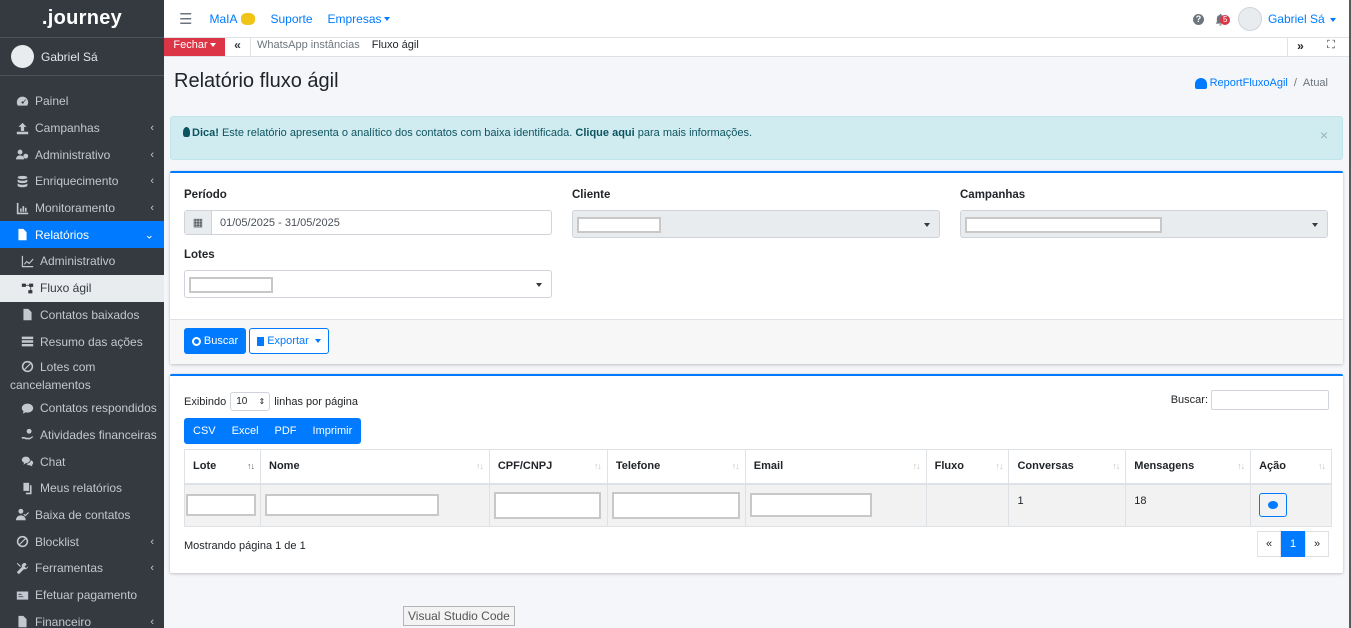 The width and height of the screenshot is (1351, 628). I want to click on tabs-scroll-right-icon: », so click(1300, 47).